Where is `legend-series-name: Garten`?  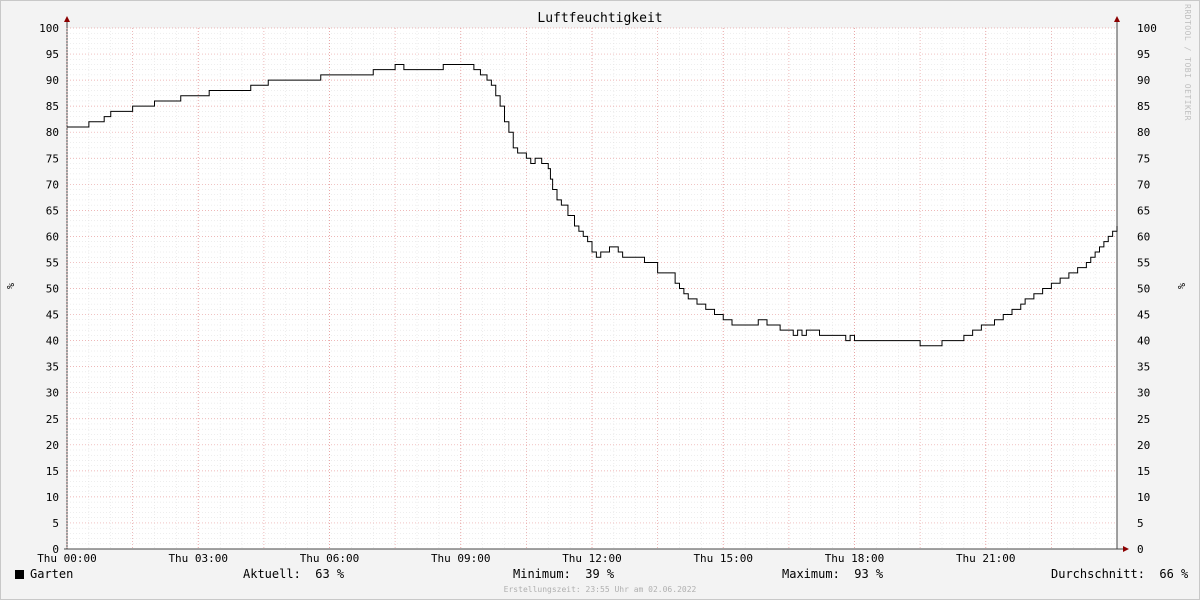 legend-series-name: Garten is located at coordinates (52, 574).